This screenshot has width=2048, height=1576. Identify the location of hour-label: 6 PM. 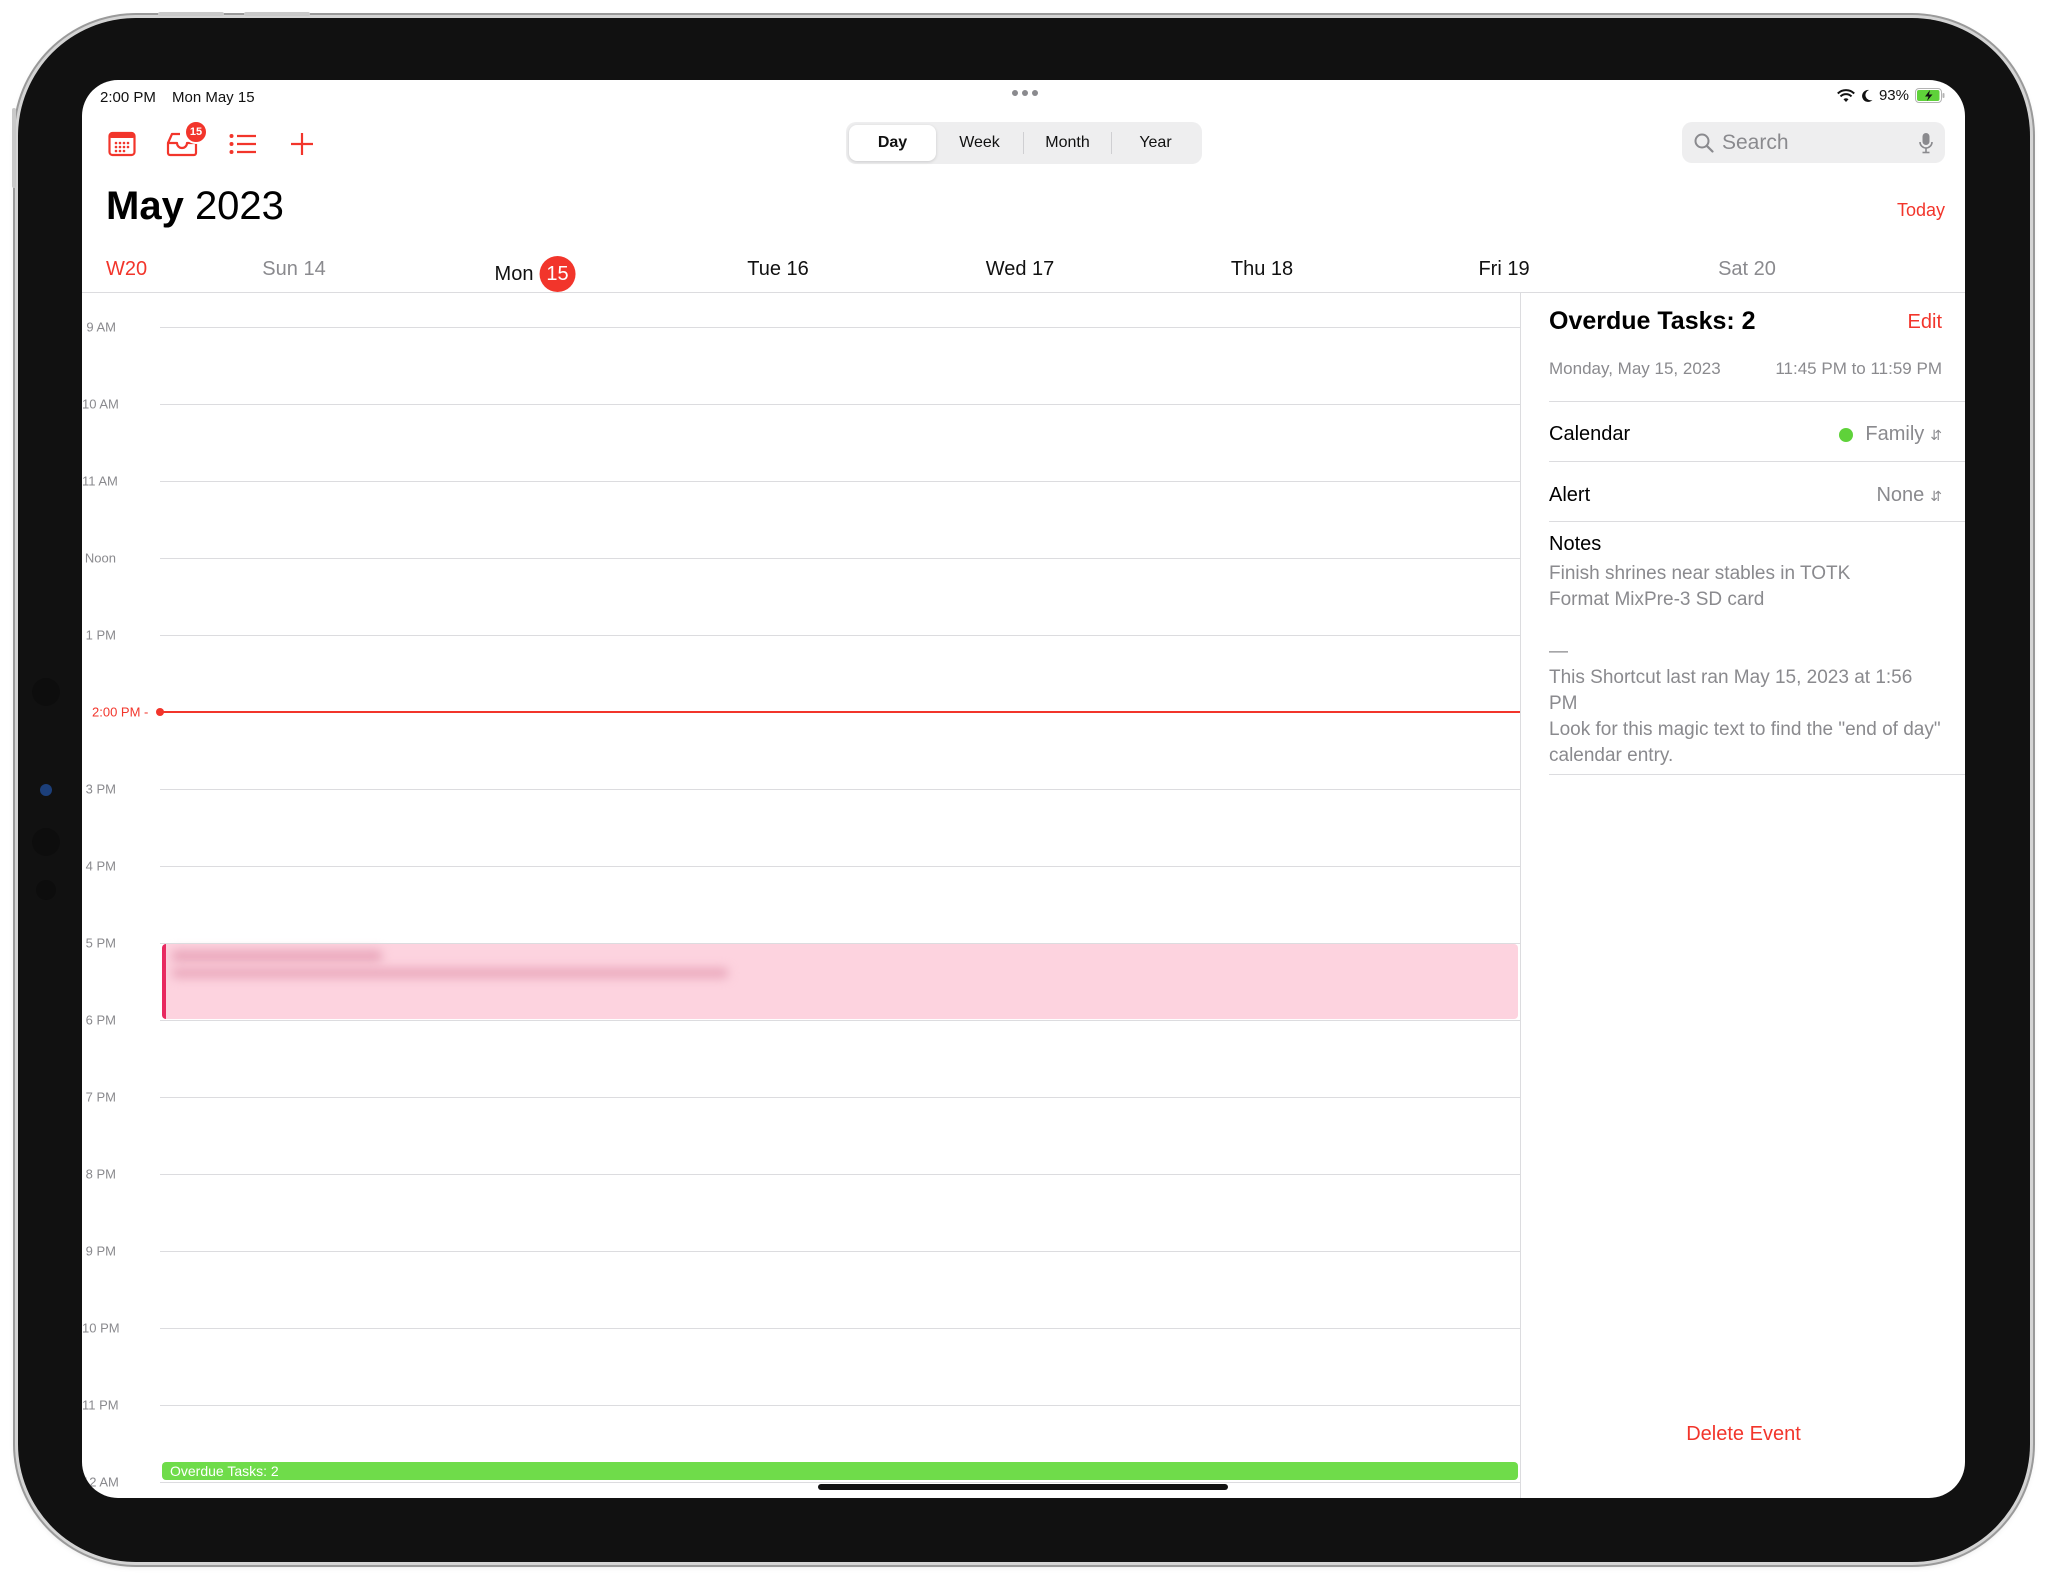
(100, 1020).